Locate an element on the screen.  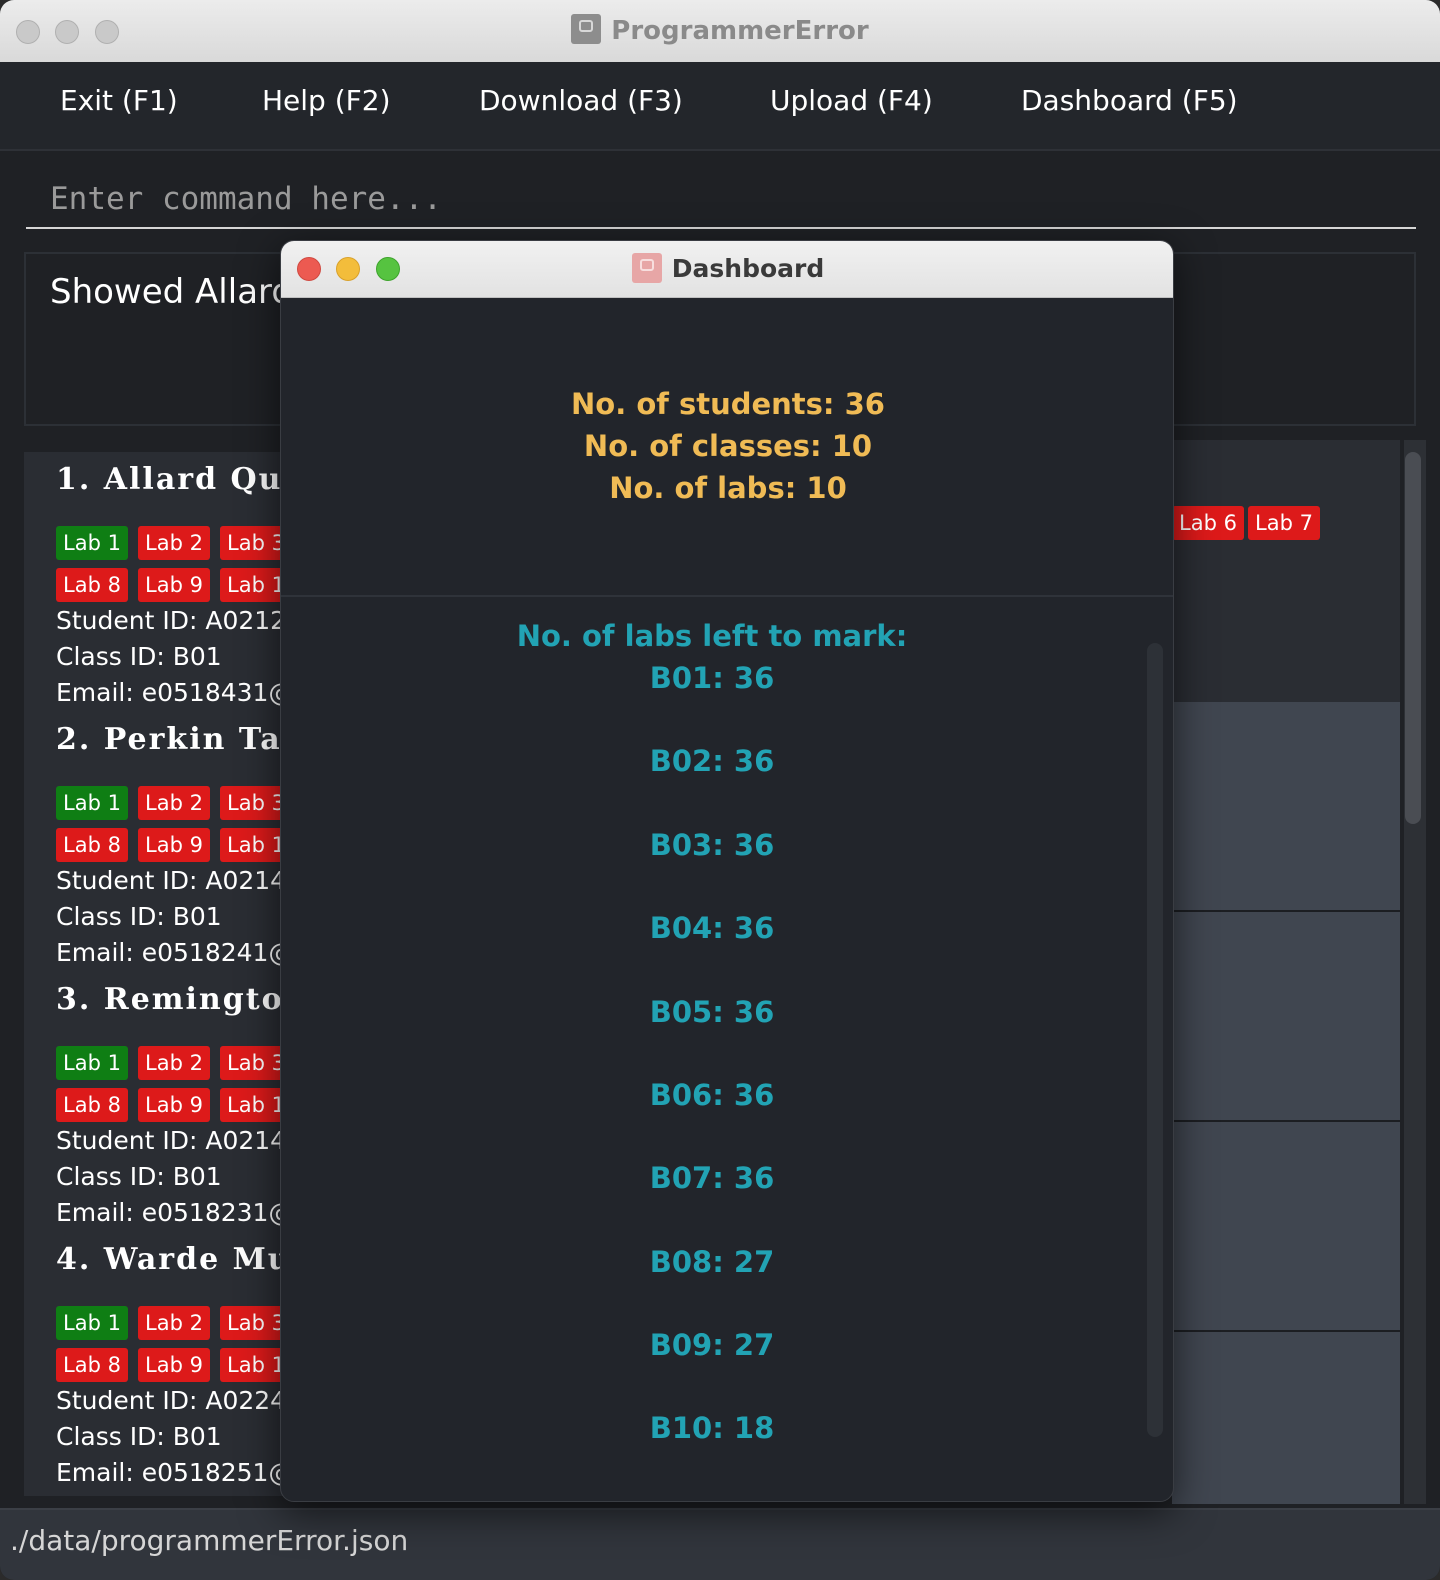
class-count: No. of classes: 10 is located at coordinates (728, 446).